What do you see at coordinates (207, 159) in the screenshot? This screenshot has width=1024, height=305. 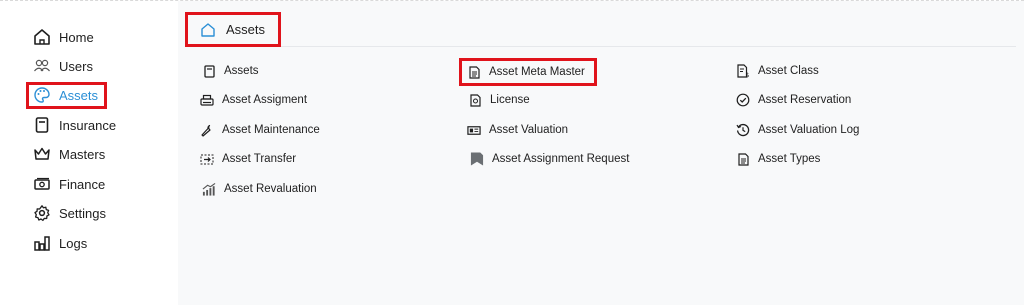 I see `transfer-icon` at bounding box center [207, 159].